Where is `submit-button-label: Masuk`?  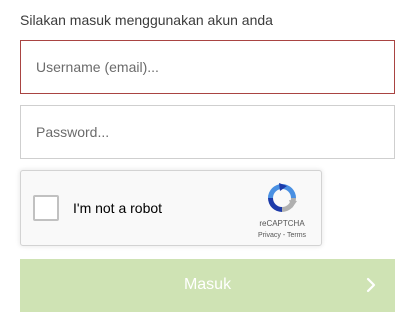 submit-button-label: Masuk is located at coordinates (207, 284).